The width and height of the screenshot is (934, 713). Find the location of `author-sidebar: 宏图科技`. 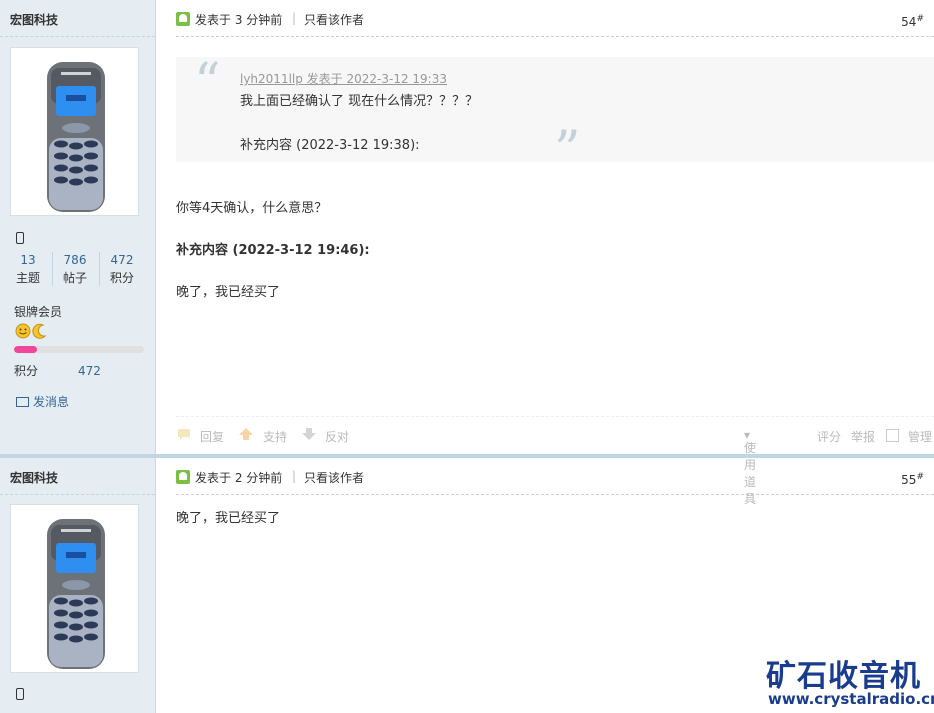

author-sidebar: 宏图科技 is located at coordinates (78, 585).